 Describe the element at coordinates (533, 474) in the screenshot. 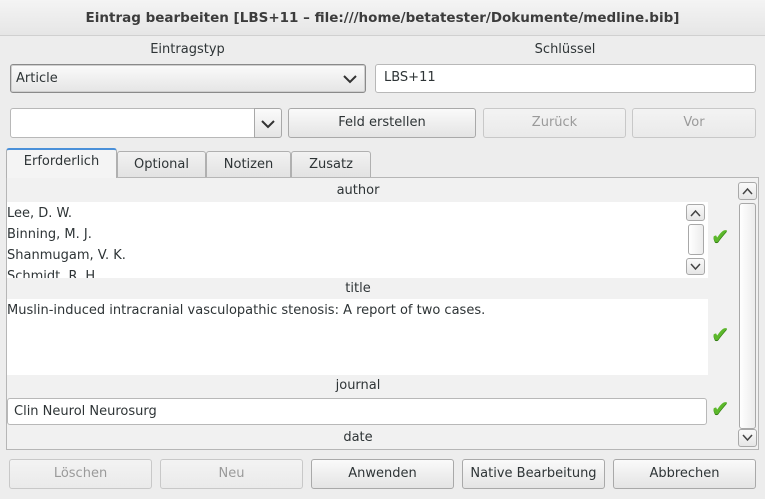

I see `native-edit-button: Native Bearbeitung` at that location.